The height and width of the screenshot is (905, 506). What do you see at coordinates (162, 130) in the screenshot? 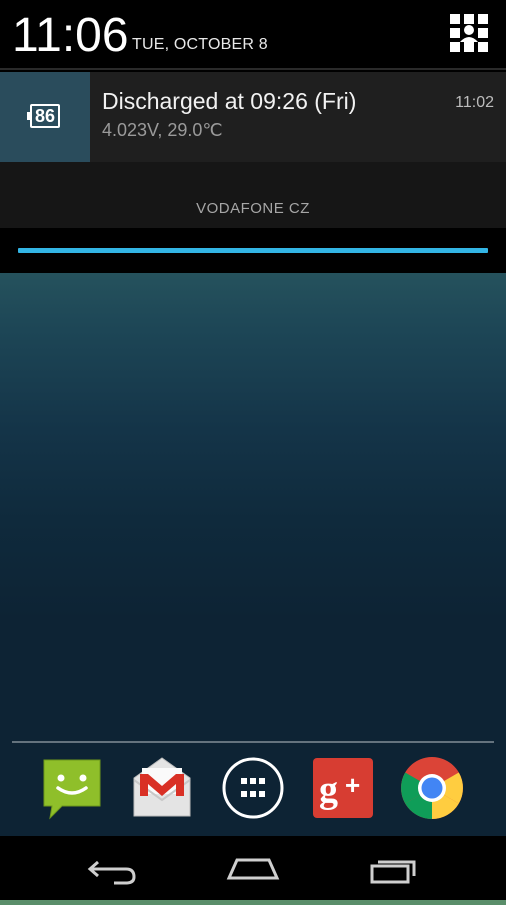
I see `notification-detail: 4.023V, 29.0℃` at bounding box center [162, 130].